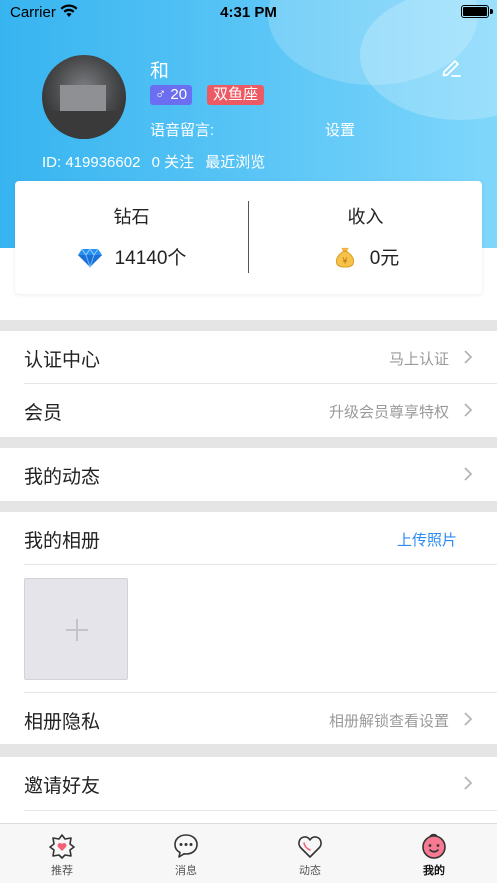 Image resolution: width=497 pixels, height=883 pixels. Describe the element at coordinates (365, 236) in the screenshot. I see `income-column: 收入 ¥ 0元` at that location.